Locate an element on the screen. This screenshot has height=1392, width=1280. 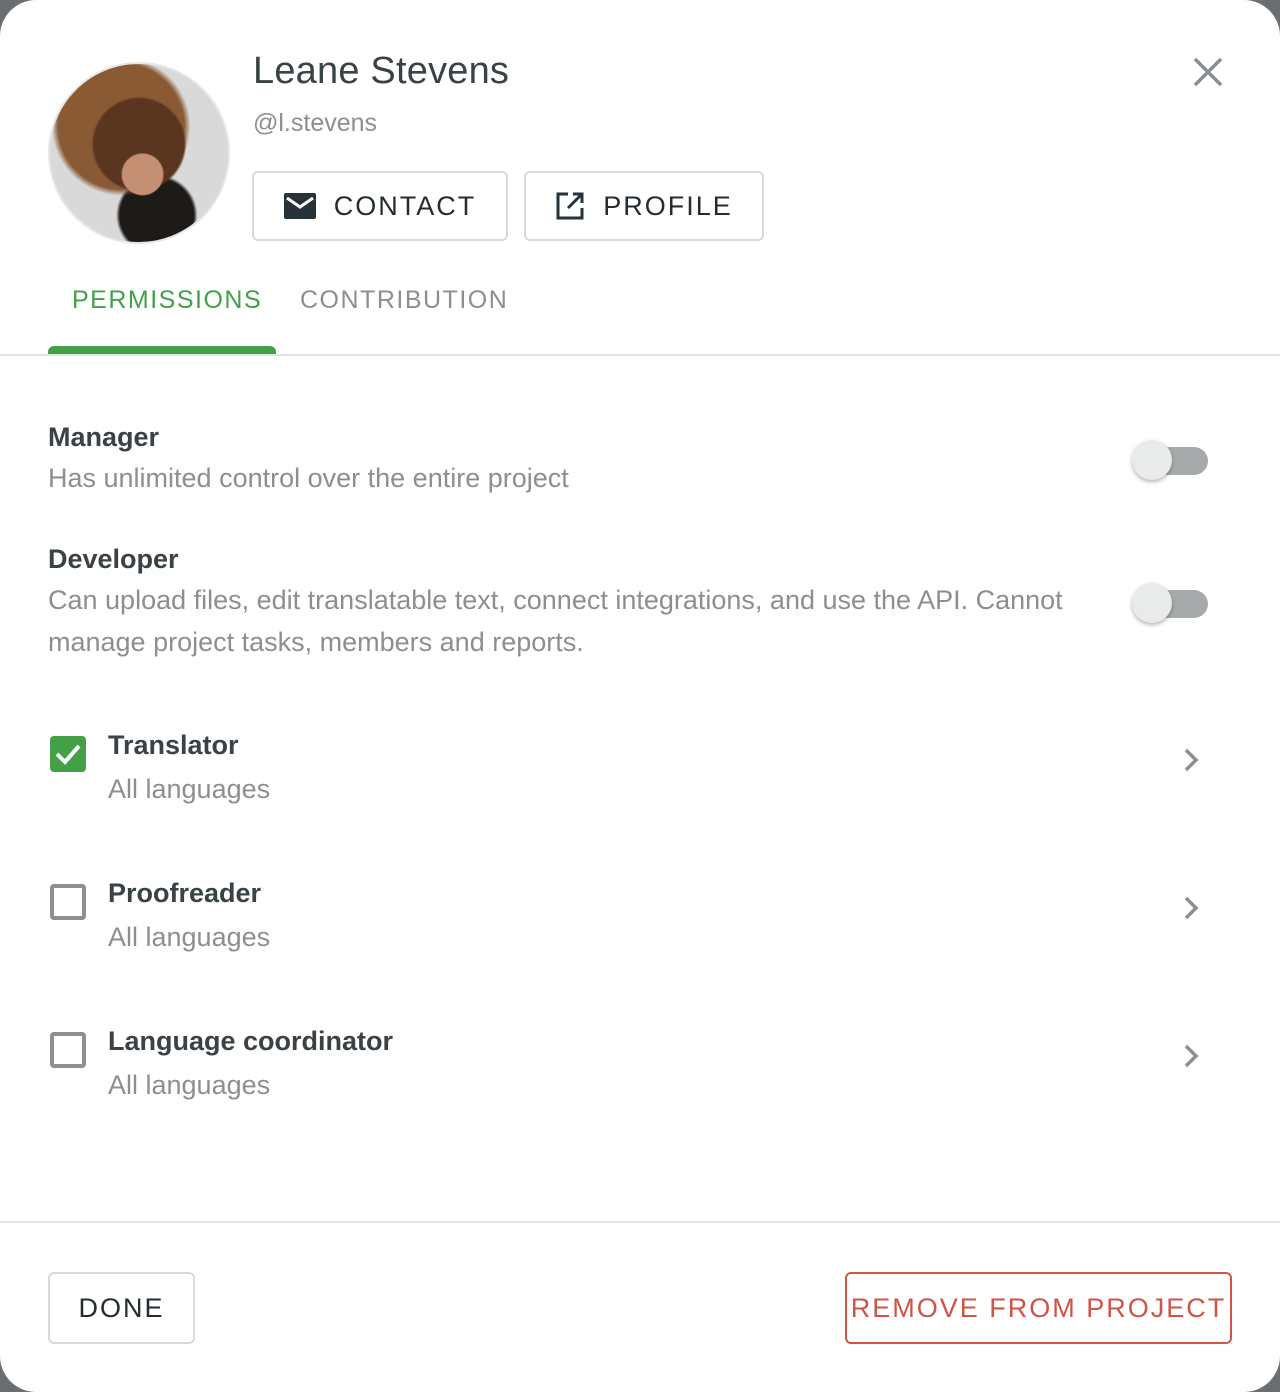
proofreader-checkbox is located at coordinates (68, 902).